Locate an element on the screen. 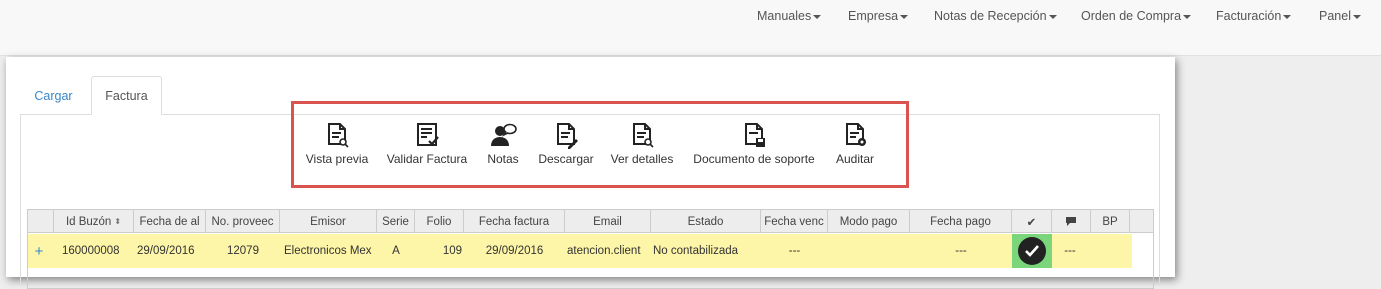 This screenshot has height=289, width=1381. notas-button: Notas is located at coordinates (503, 145).